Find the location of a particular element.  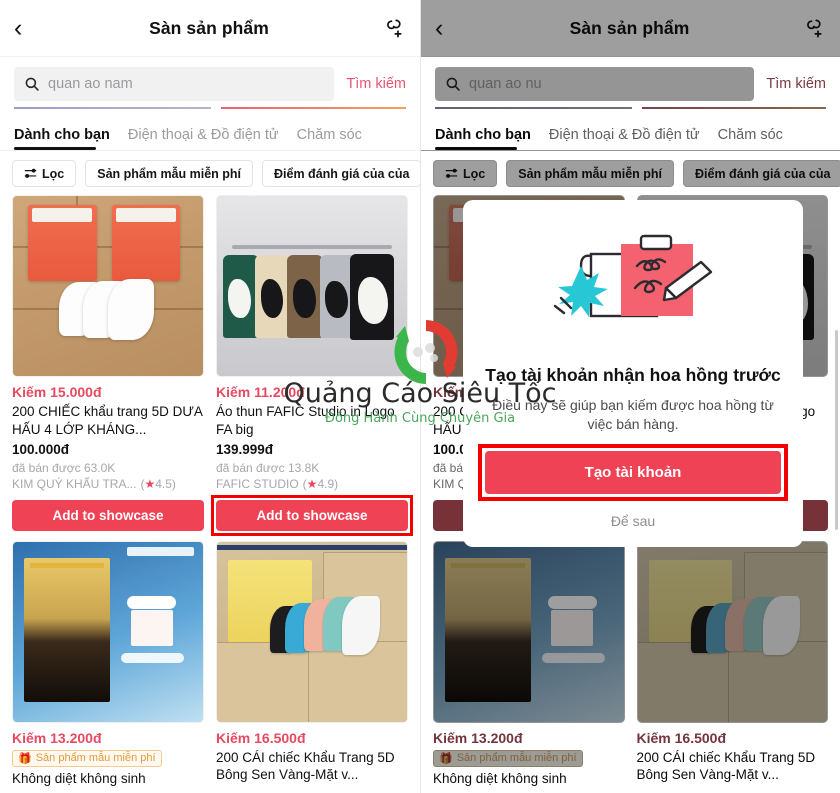

shop-rating: (★4.5) is located at coordinates (158, 483).